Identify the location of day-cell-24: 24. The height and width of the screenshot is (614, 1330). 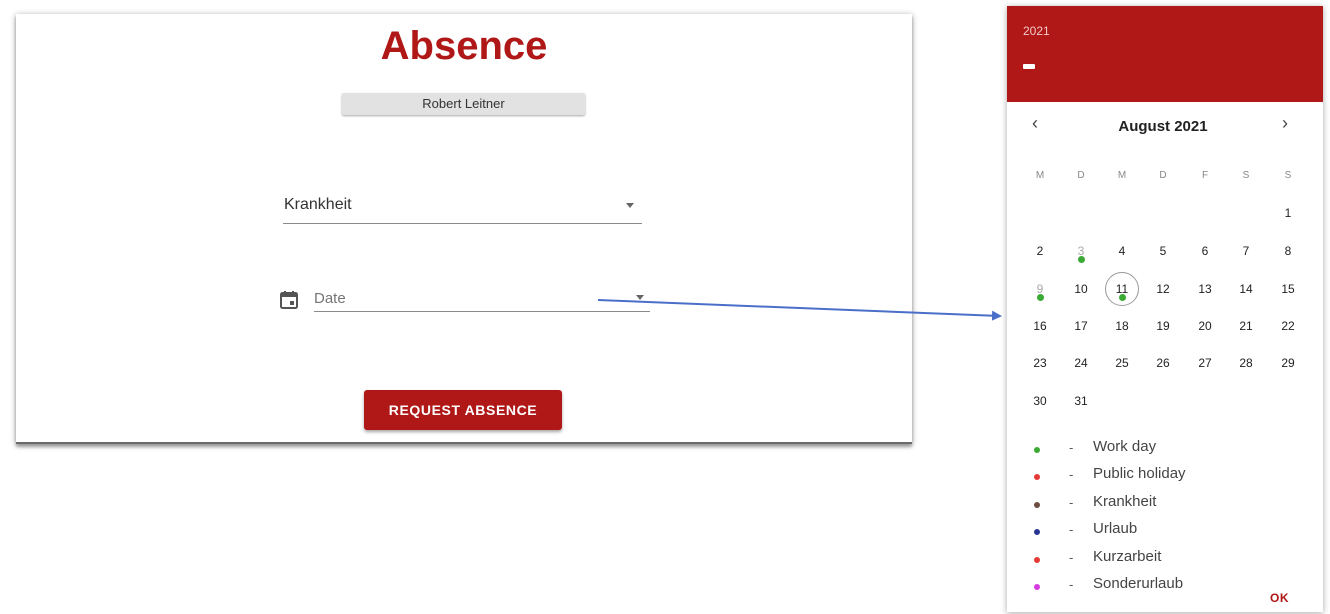
(1081, 363).